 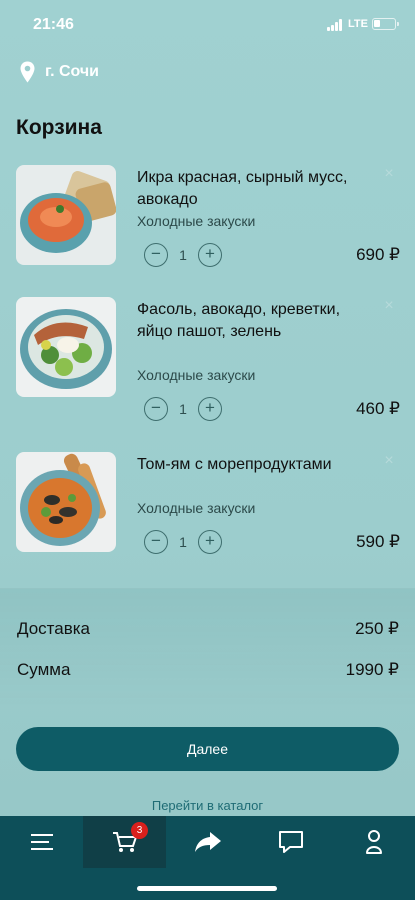 I want to click on menu-icon, so click(x=41, y=842).